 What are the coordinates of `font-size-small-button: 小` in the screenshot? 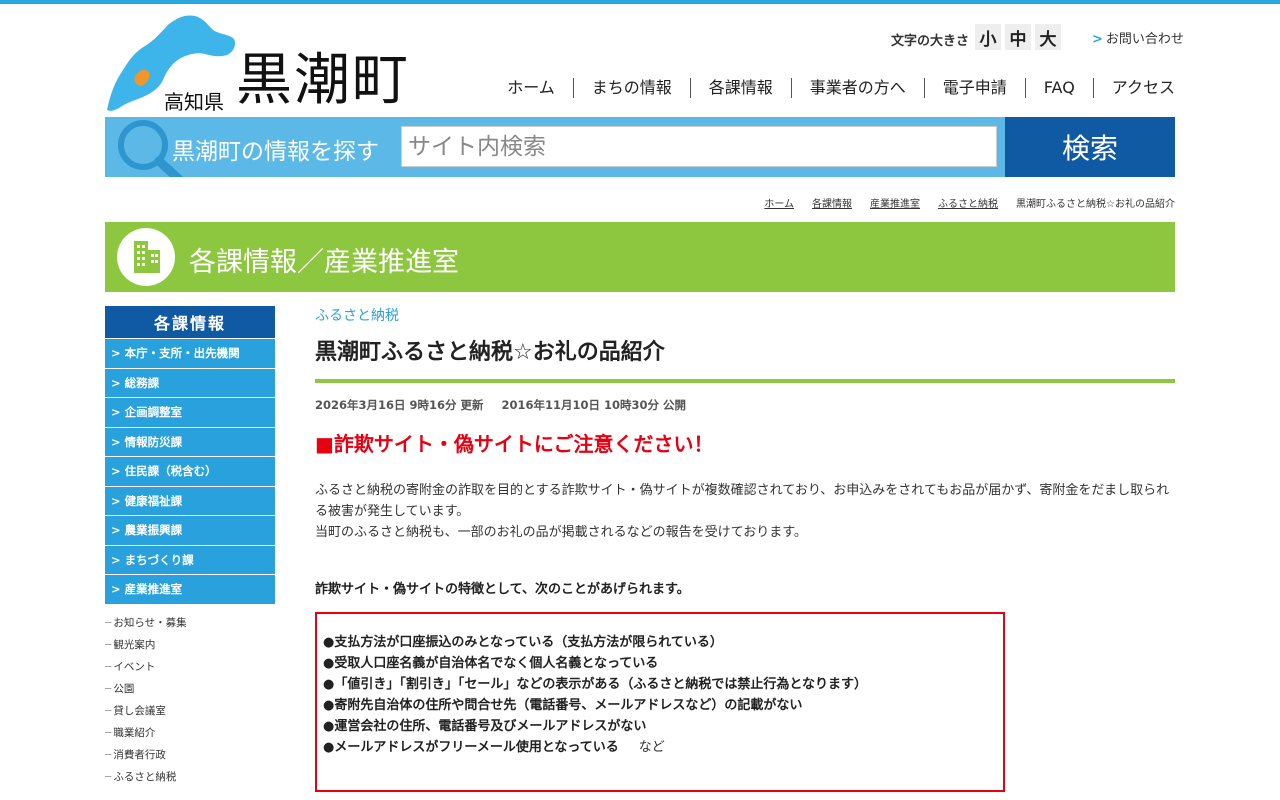 It's located at (988, 37).